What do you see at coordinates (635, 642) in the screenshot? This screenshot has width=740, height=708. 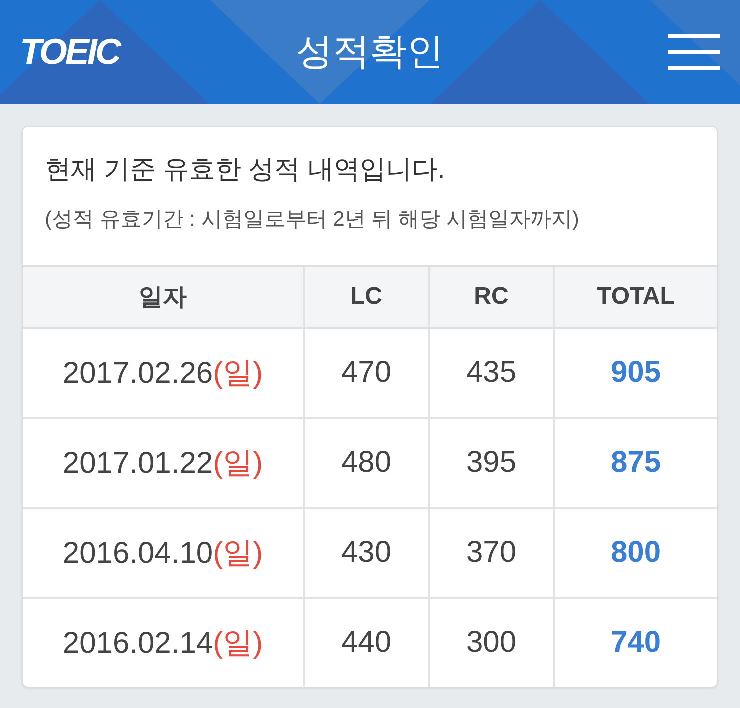 I see `total-score-cell: 740` at bounding box center [635, 642].